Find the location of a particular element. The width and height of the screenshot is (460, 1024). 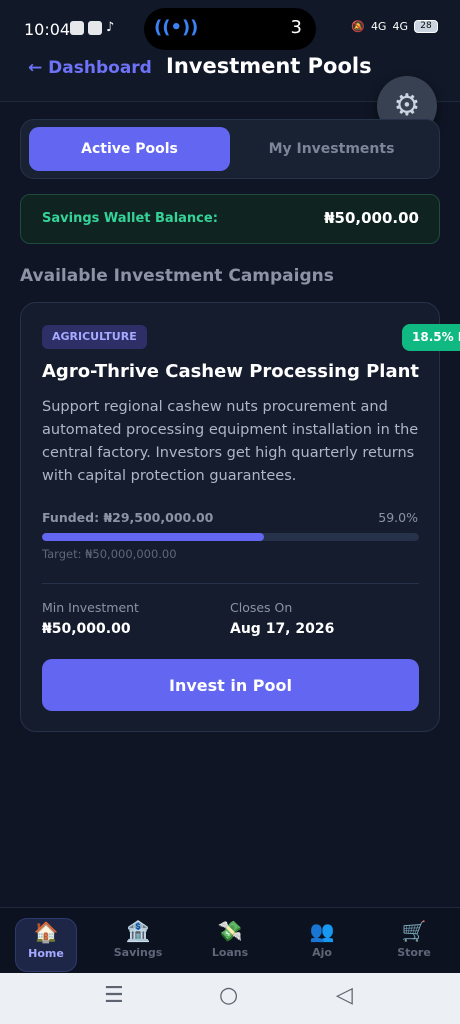

broadcast-icon: ((•)) is located at coordinates (176, 27).